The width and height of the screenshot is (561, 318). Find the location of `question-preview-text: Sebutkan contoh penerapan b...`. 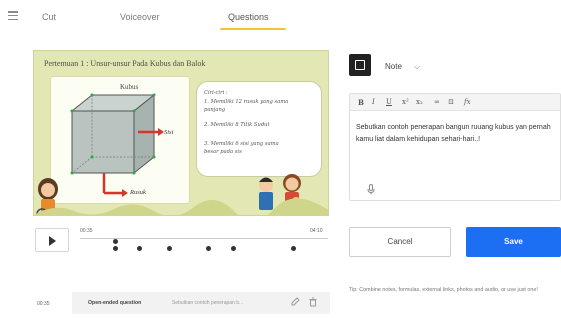

question-preview-text: Sebutkan contoh penerapan b... is located at coordinates (208, 303).